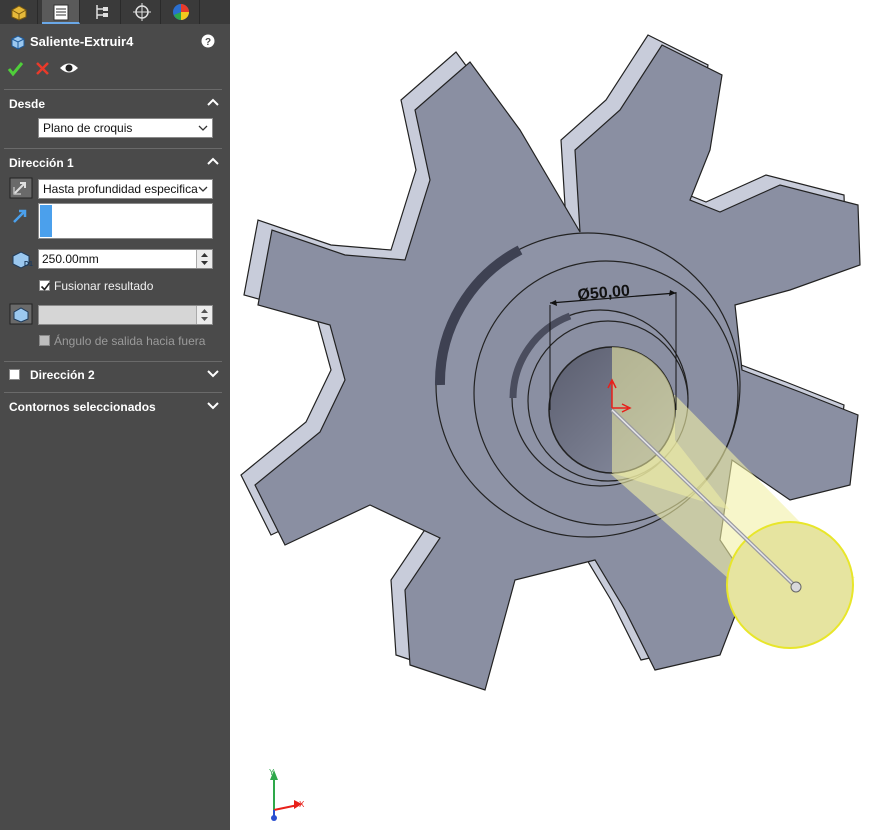 The height and width of the screenshot is (833, 893). I want to click on manager-tabs, so click(115, 12).